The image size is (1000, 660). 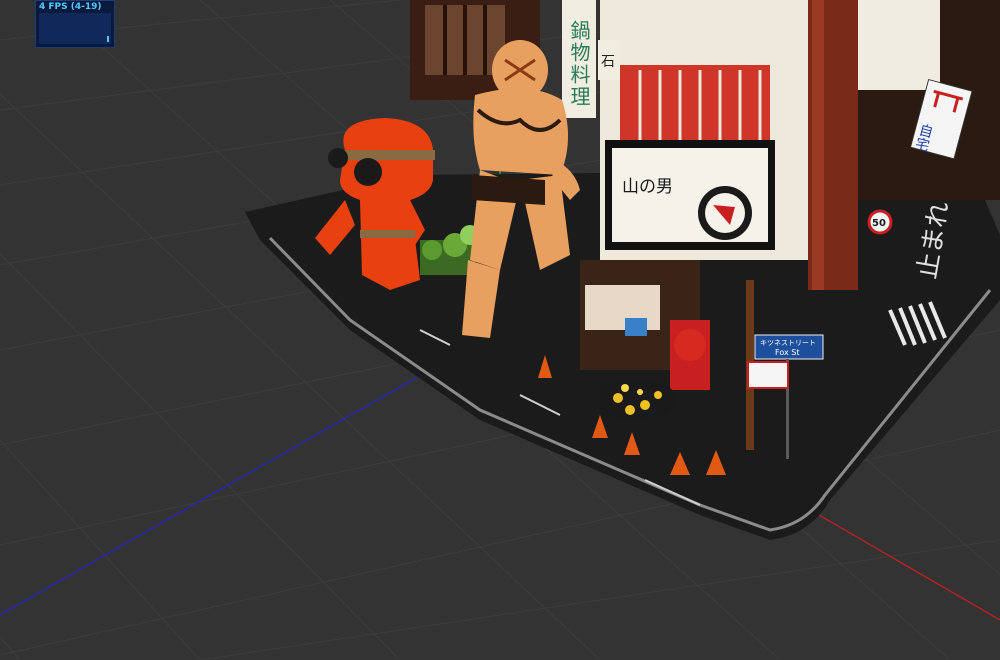 I want to click on svg-text: 50, so click(x=879, y=223).